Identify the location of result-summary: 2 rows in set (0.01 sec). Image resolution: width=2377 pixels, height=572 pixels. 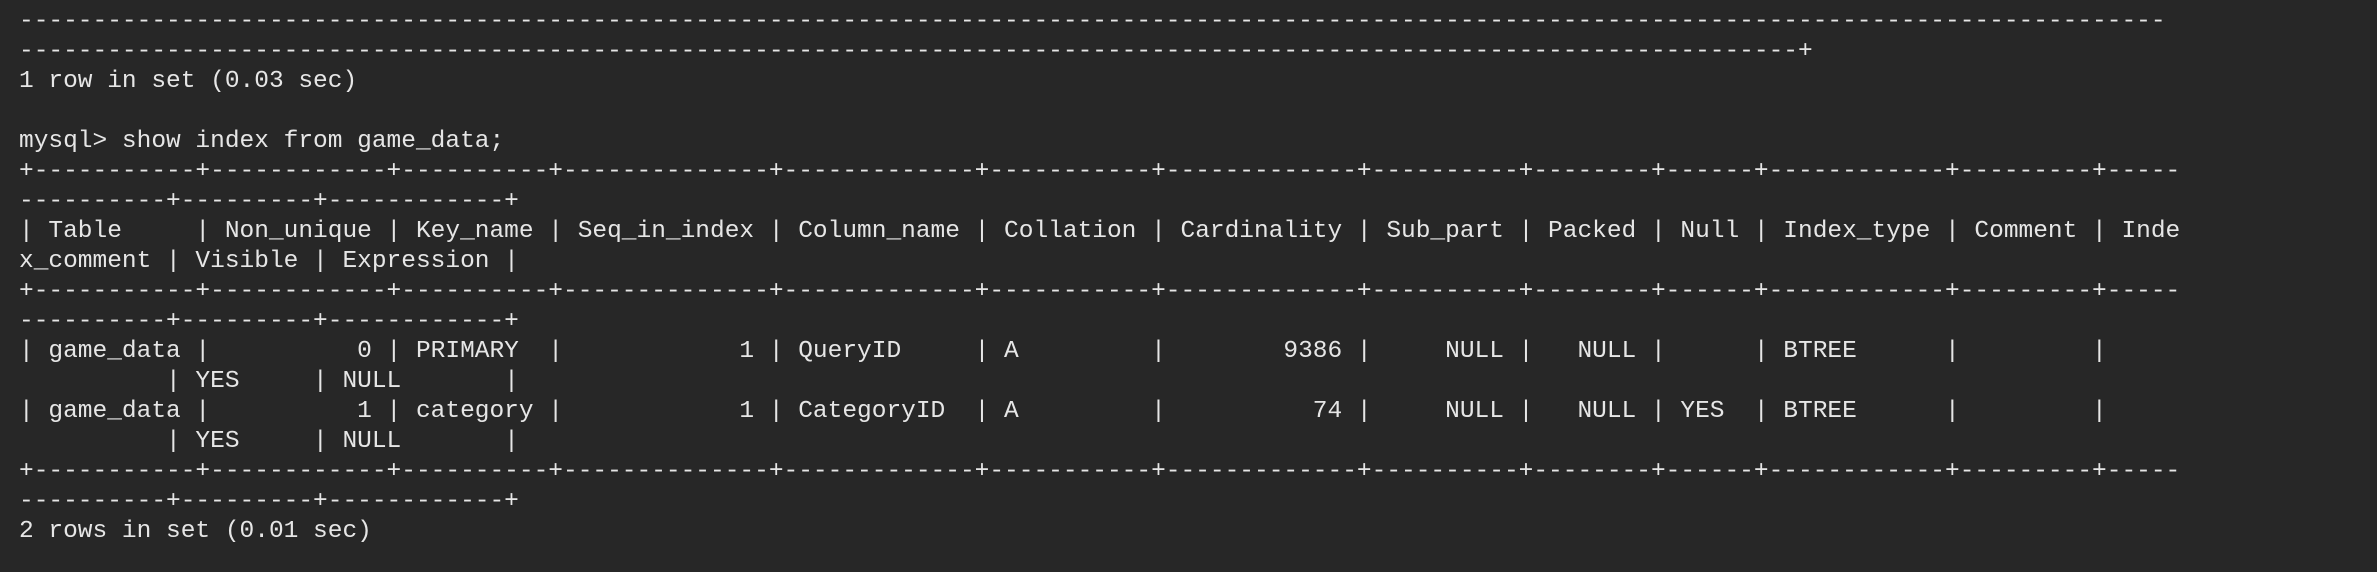
(195, 531).